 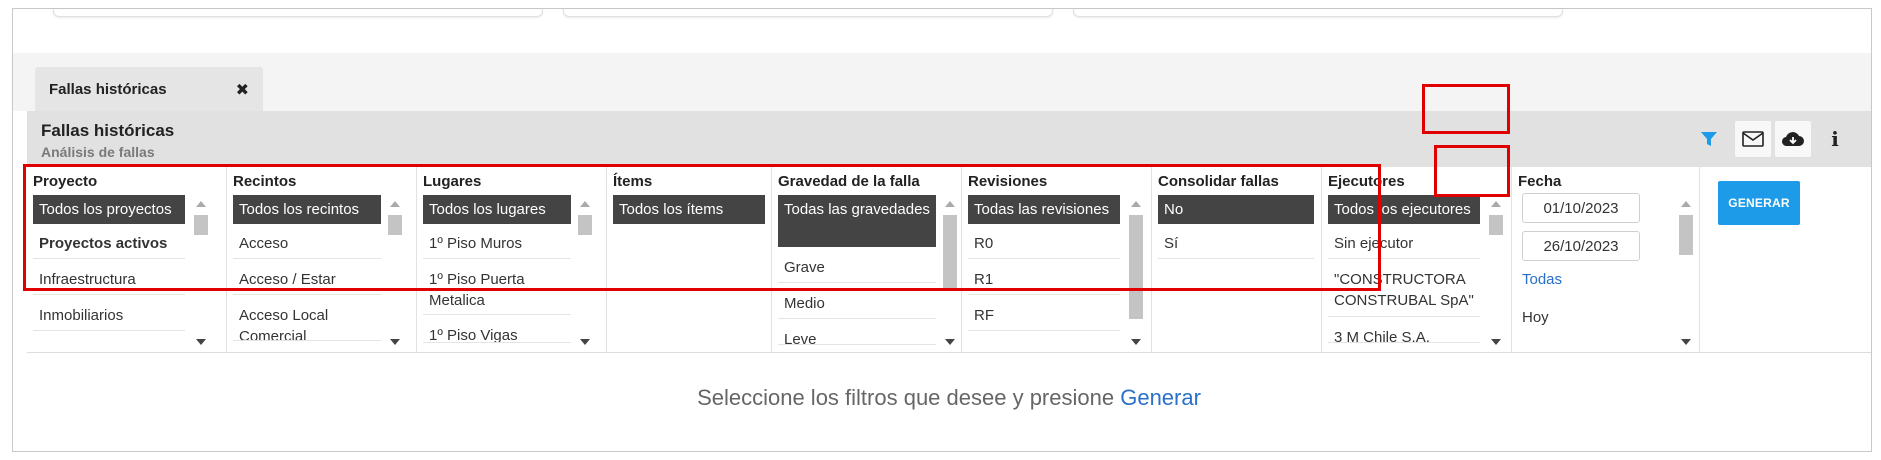 I want to click on date-from-input: 01/10/2023, so click(x=1581, y=208).